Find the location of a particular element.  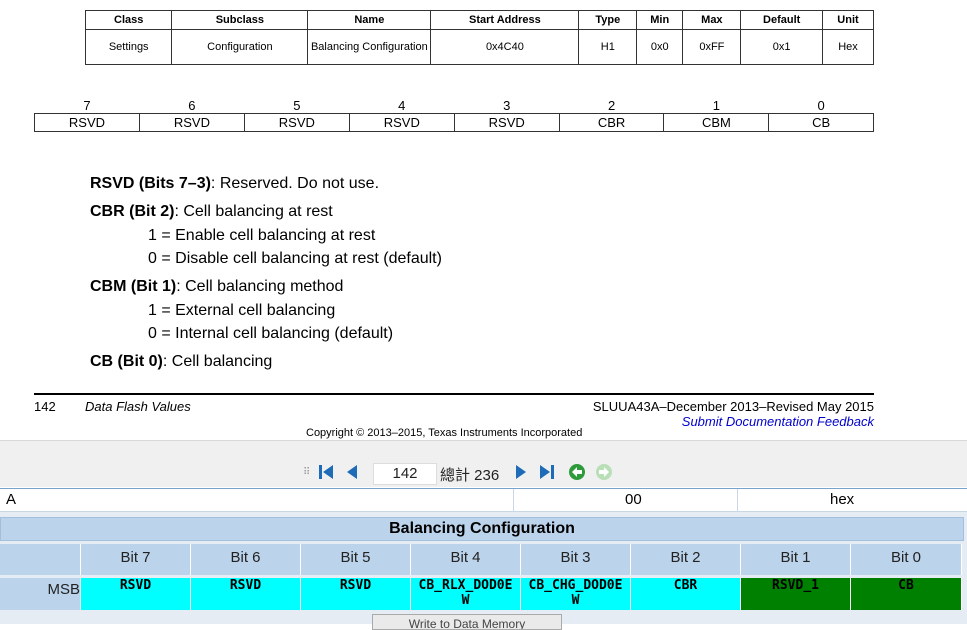

bit-number: 4 is located at coordinates (402, 105).